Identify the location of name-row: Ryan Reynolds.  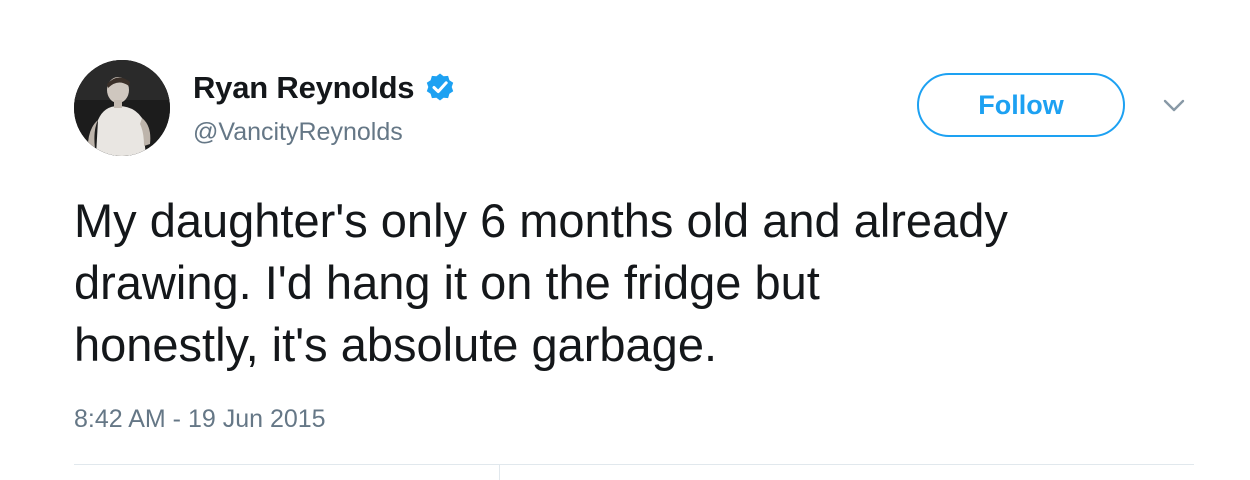
(324, 88).